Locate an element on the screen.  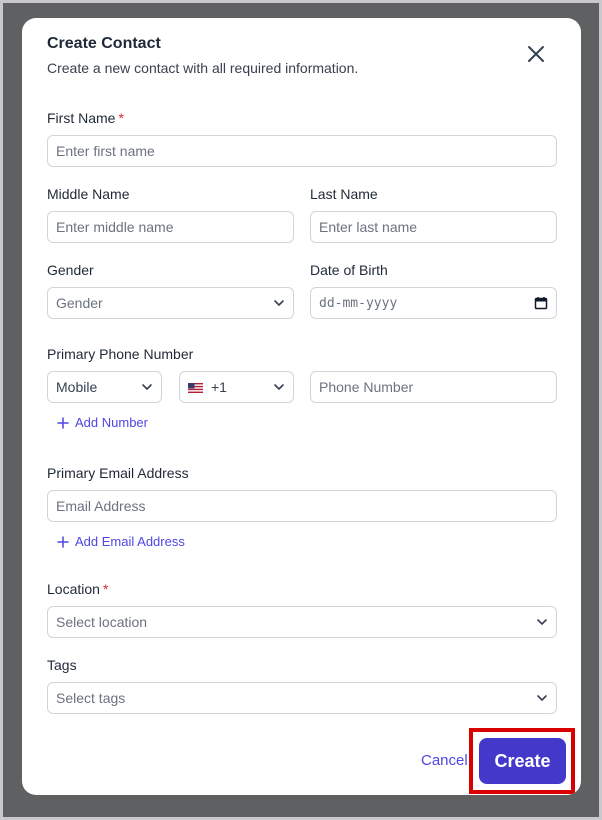
dialog-title: Create Contact is located at coordinates (104, 43).